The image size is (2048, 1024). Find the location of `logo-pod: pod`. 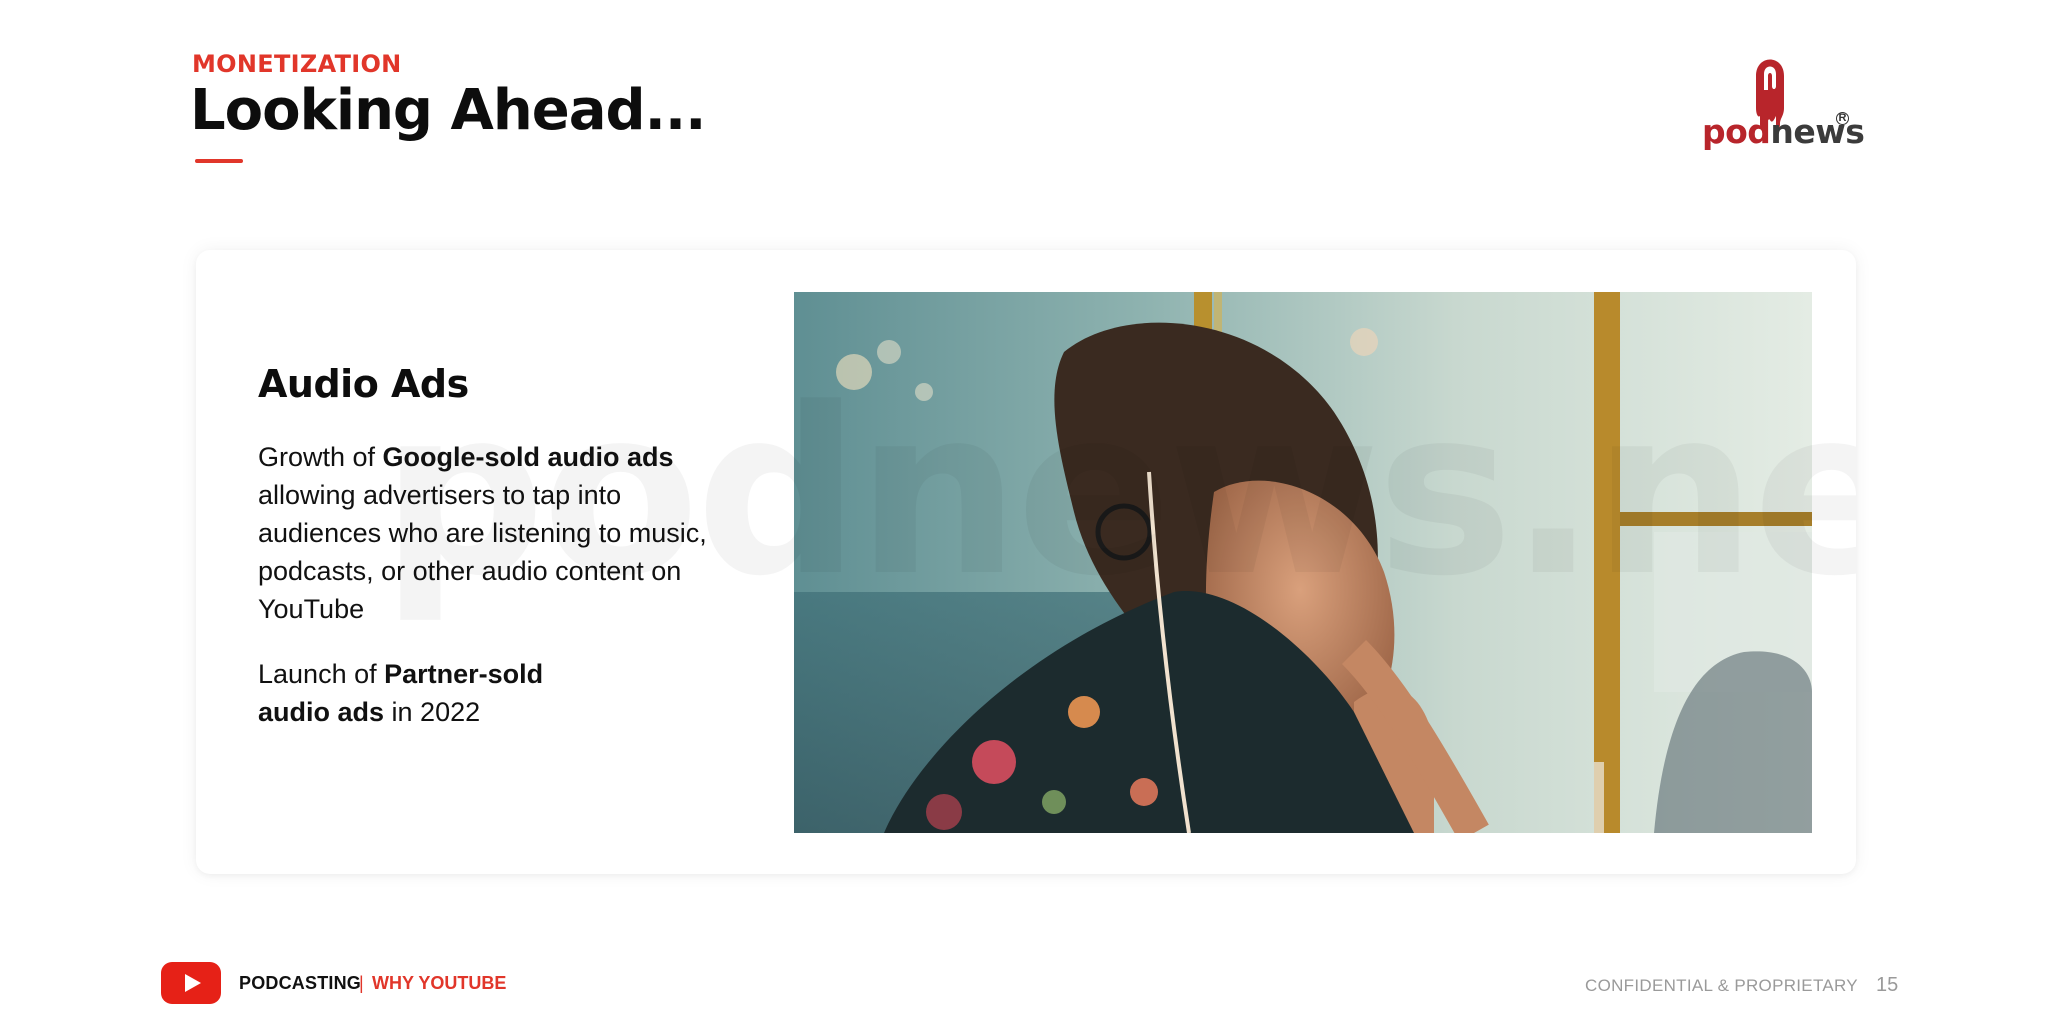

logo-pod: pod is located at coordinates (1736, 131).